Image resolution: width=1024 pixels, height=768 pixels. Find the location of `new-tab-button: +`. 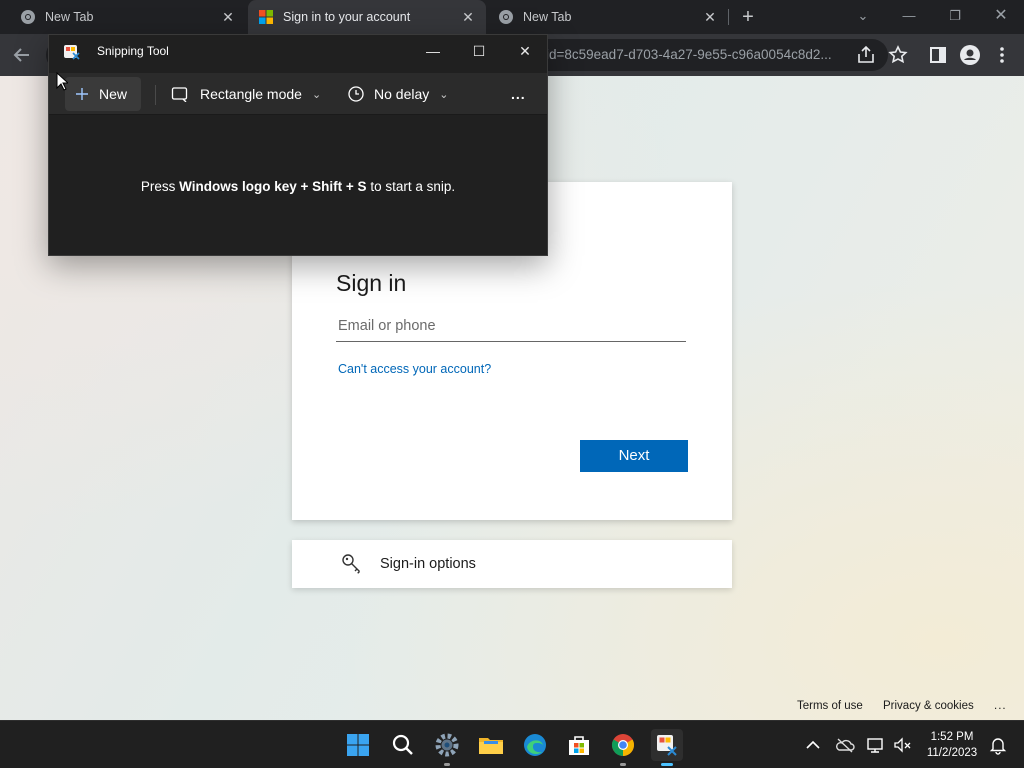

new-tab-button: + is located at coordinates (748, 17).